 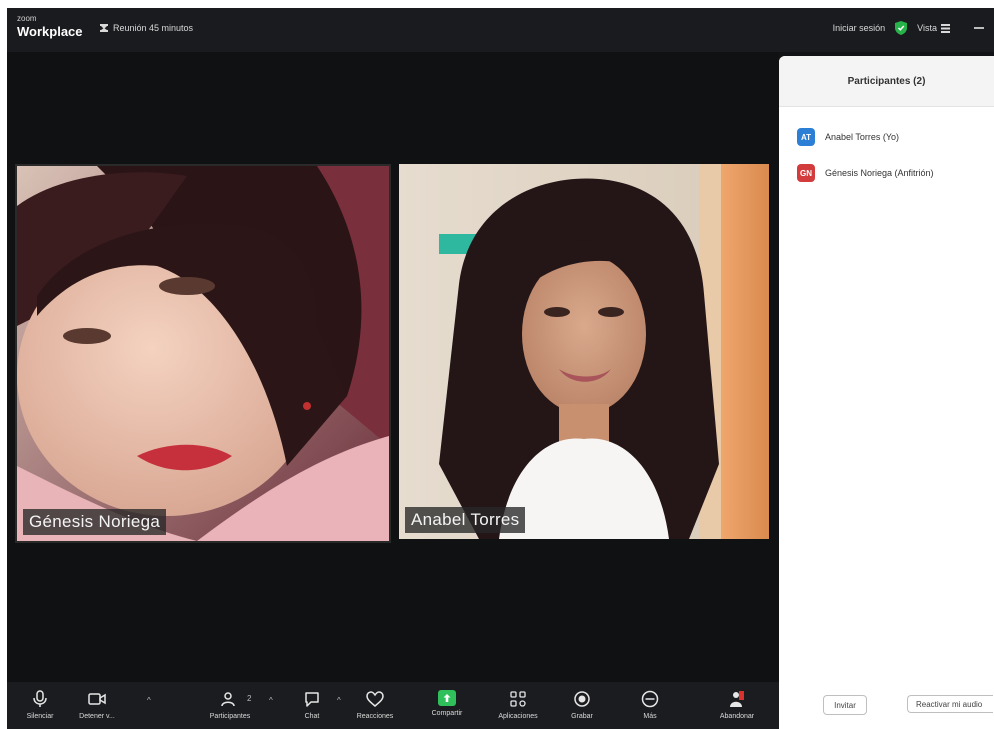 What do you see at coordinates (149, 700) in the screenshot?
I see `video-options-caret-icon: ^` at bounding box center [149, 700].